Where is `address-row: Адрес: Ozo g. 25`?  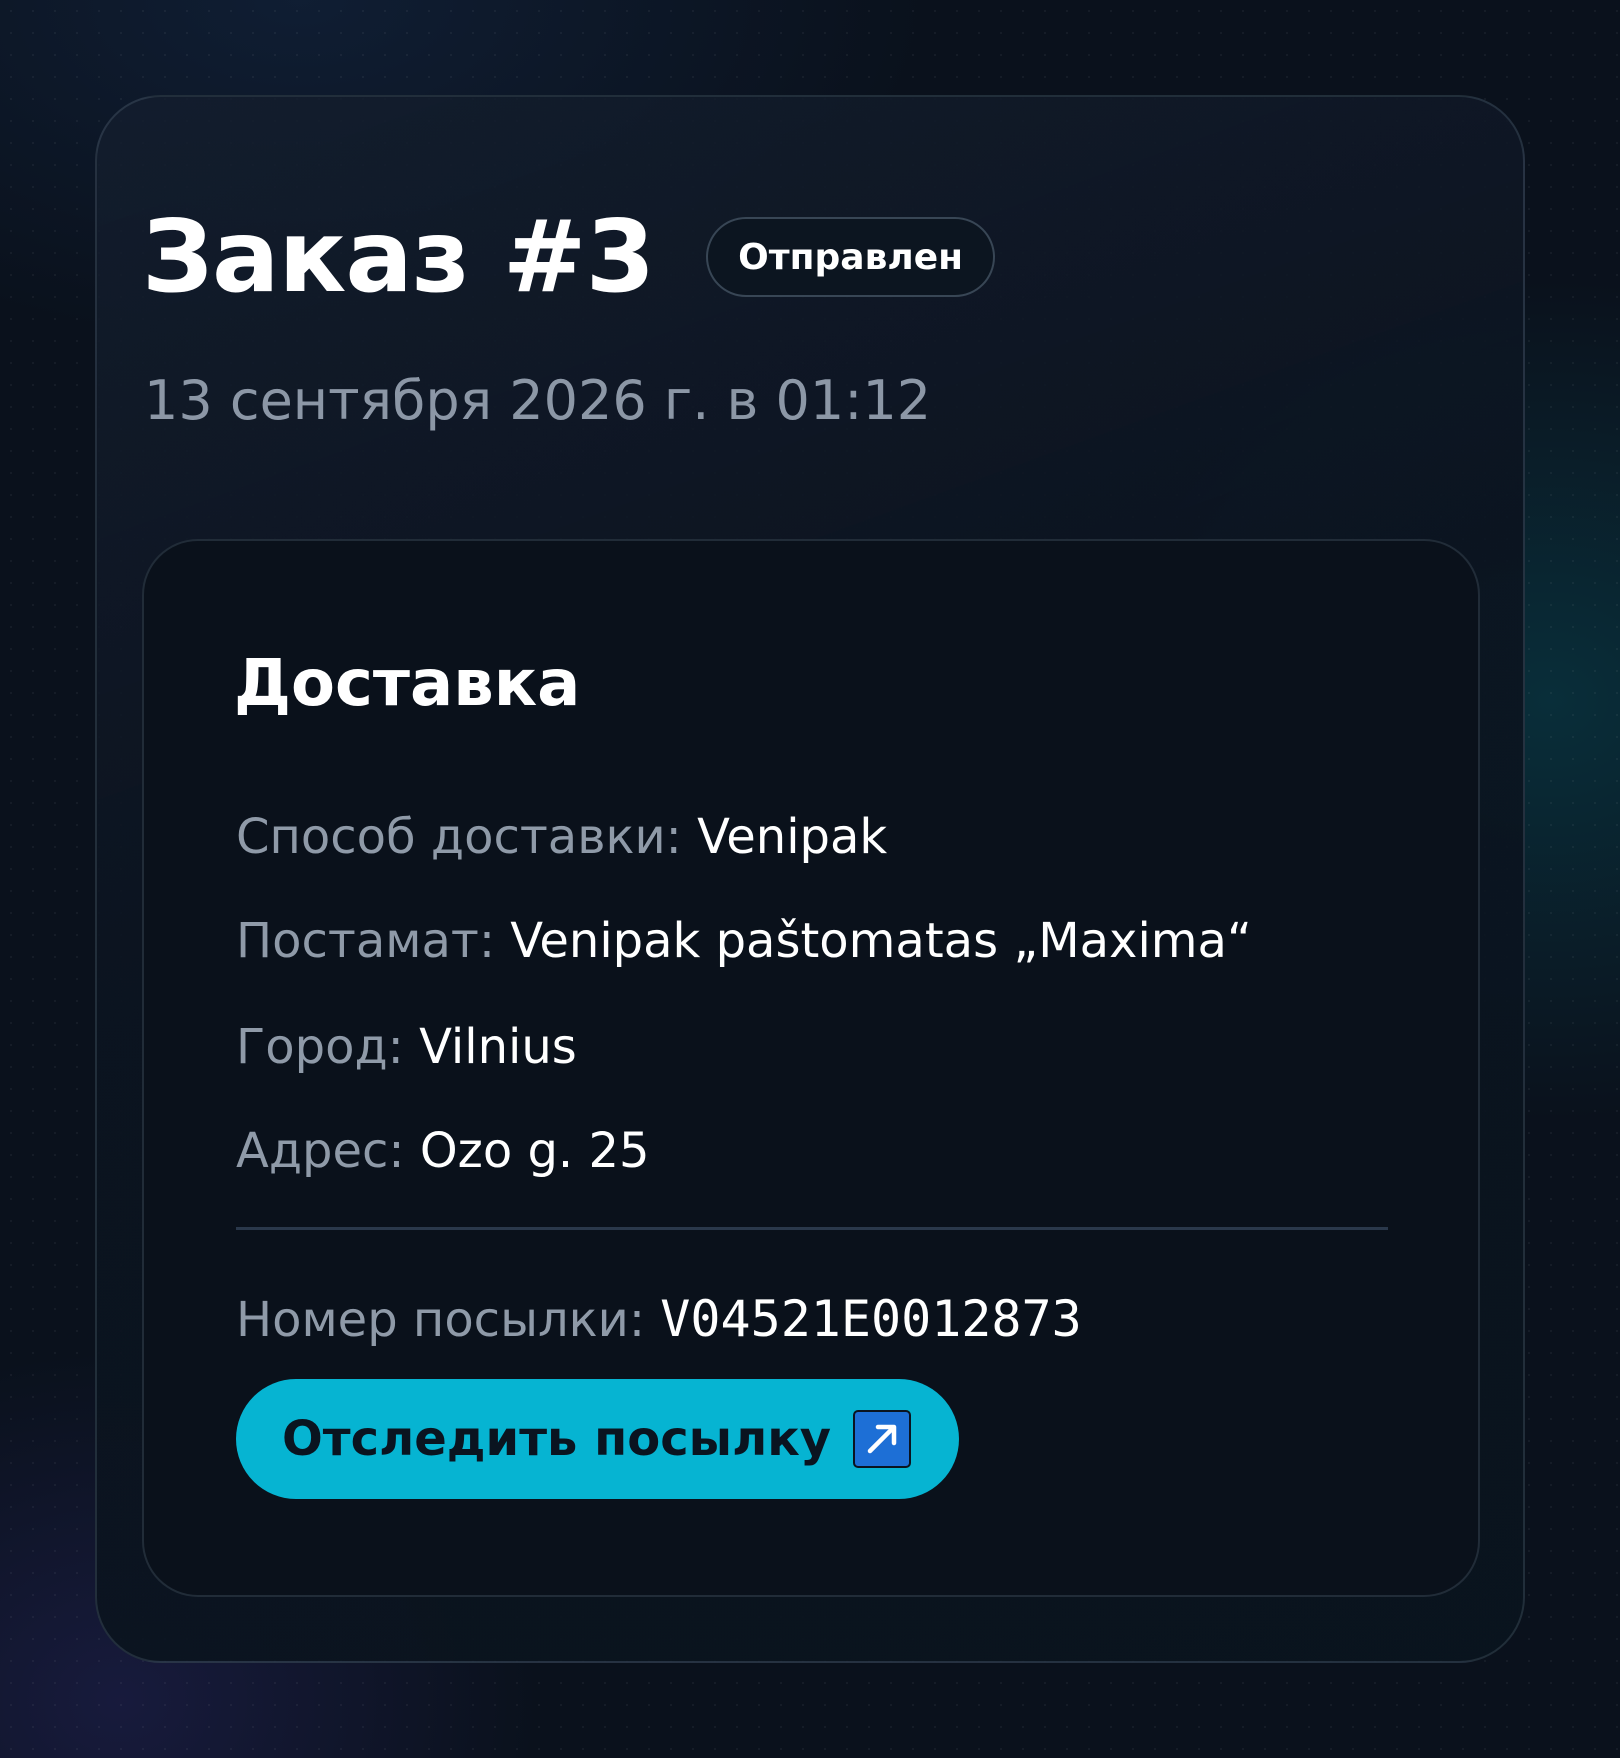 address-row: Адрес: Ozo g. 25 is located at coordinates (443, 1152).